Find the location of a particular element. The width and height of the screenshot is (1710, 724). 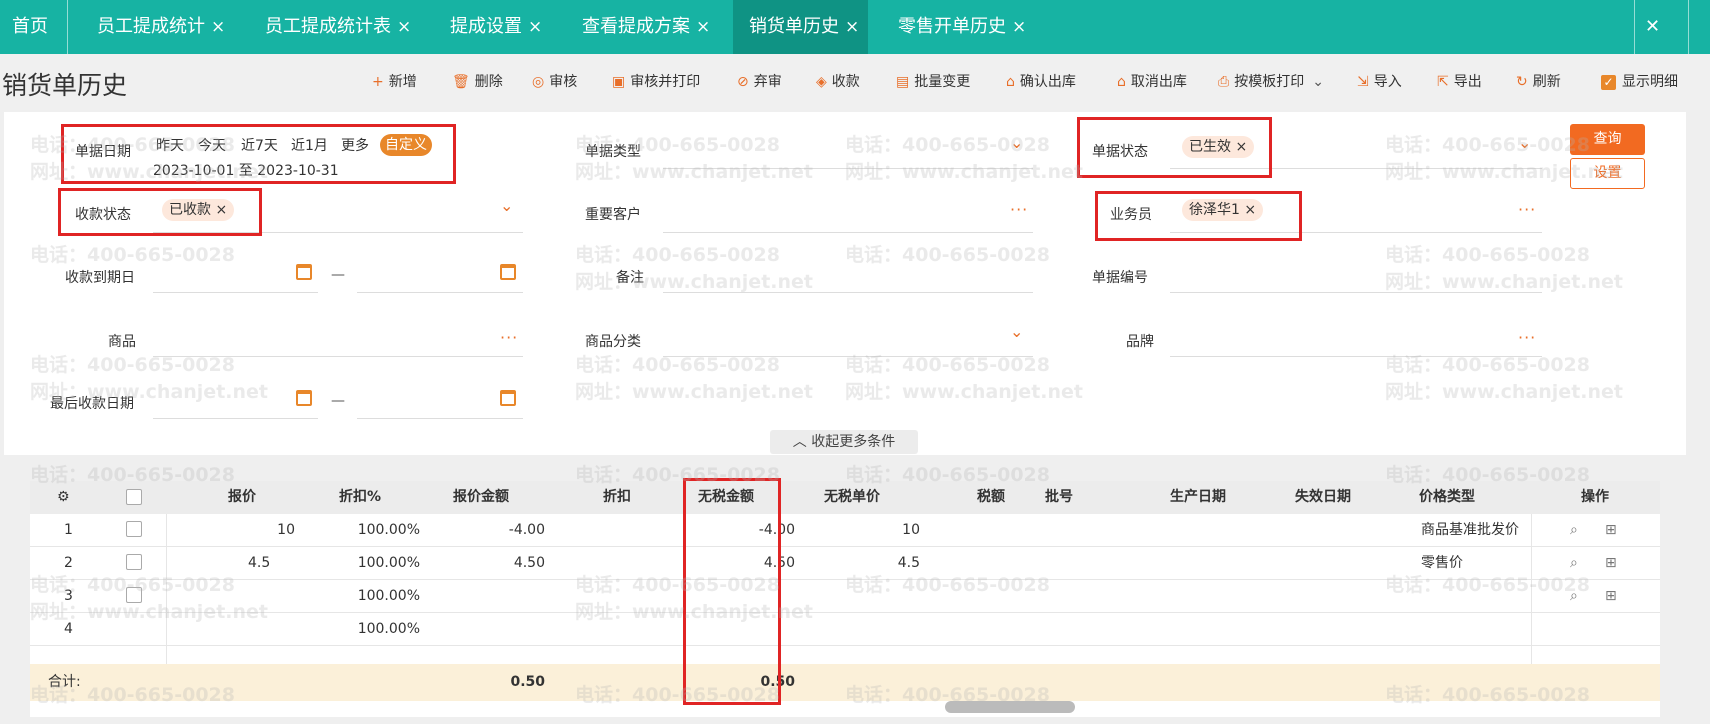

collapse-conditions-button: ︿ 收起更多条件 is located at coordinates (844, 442).